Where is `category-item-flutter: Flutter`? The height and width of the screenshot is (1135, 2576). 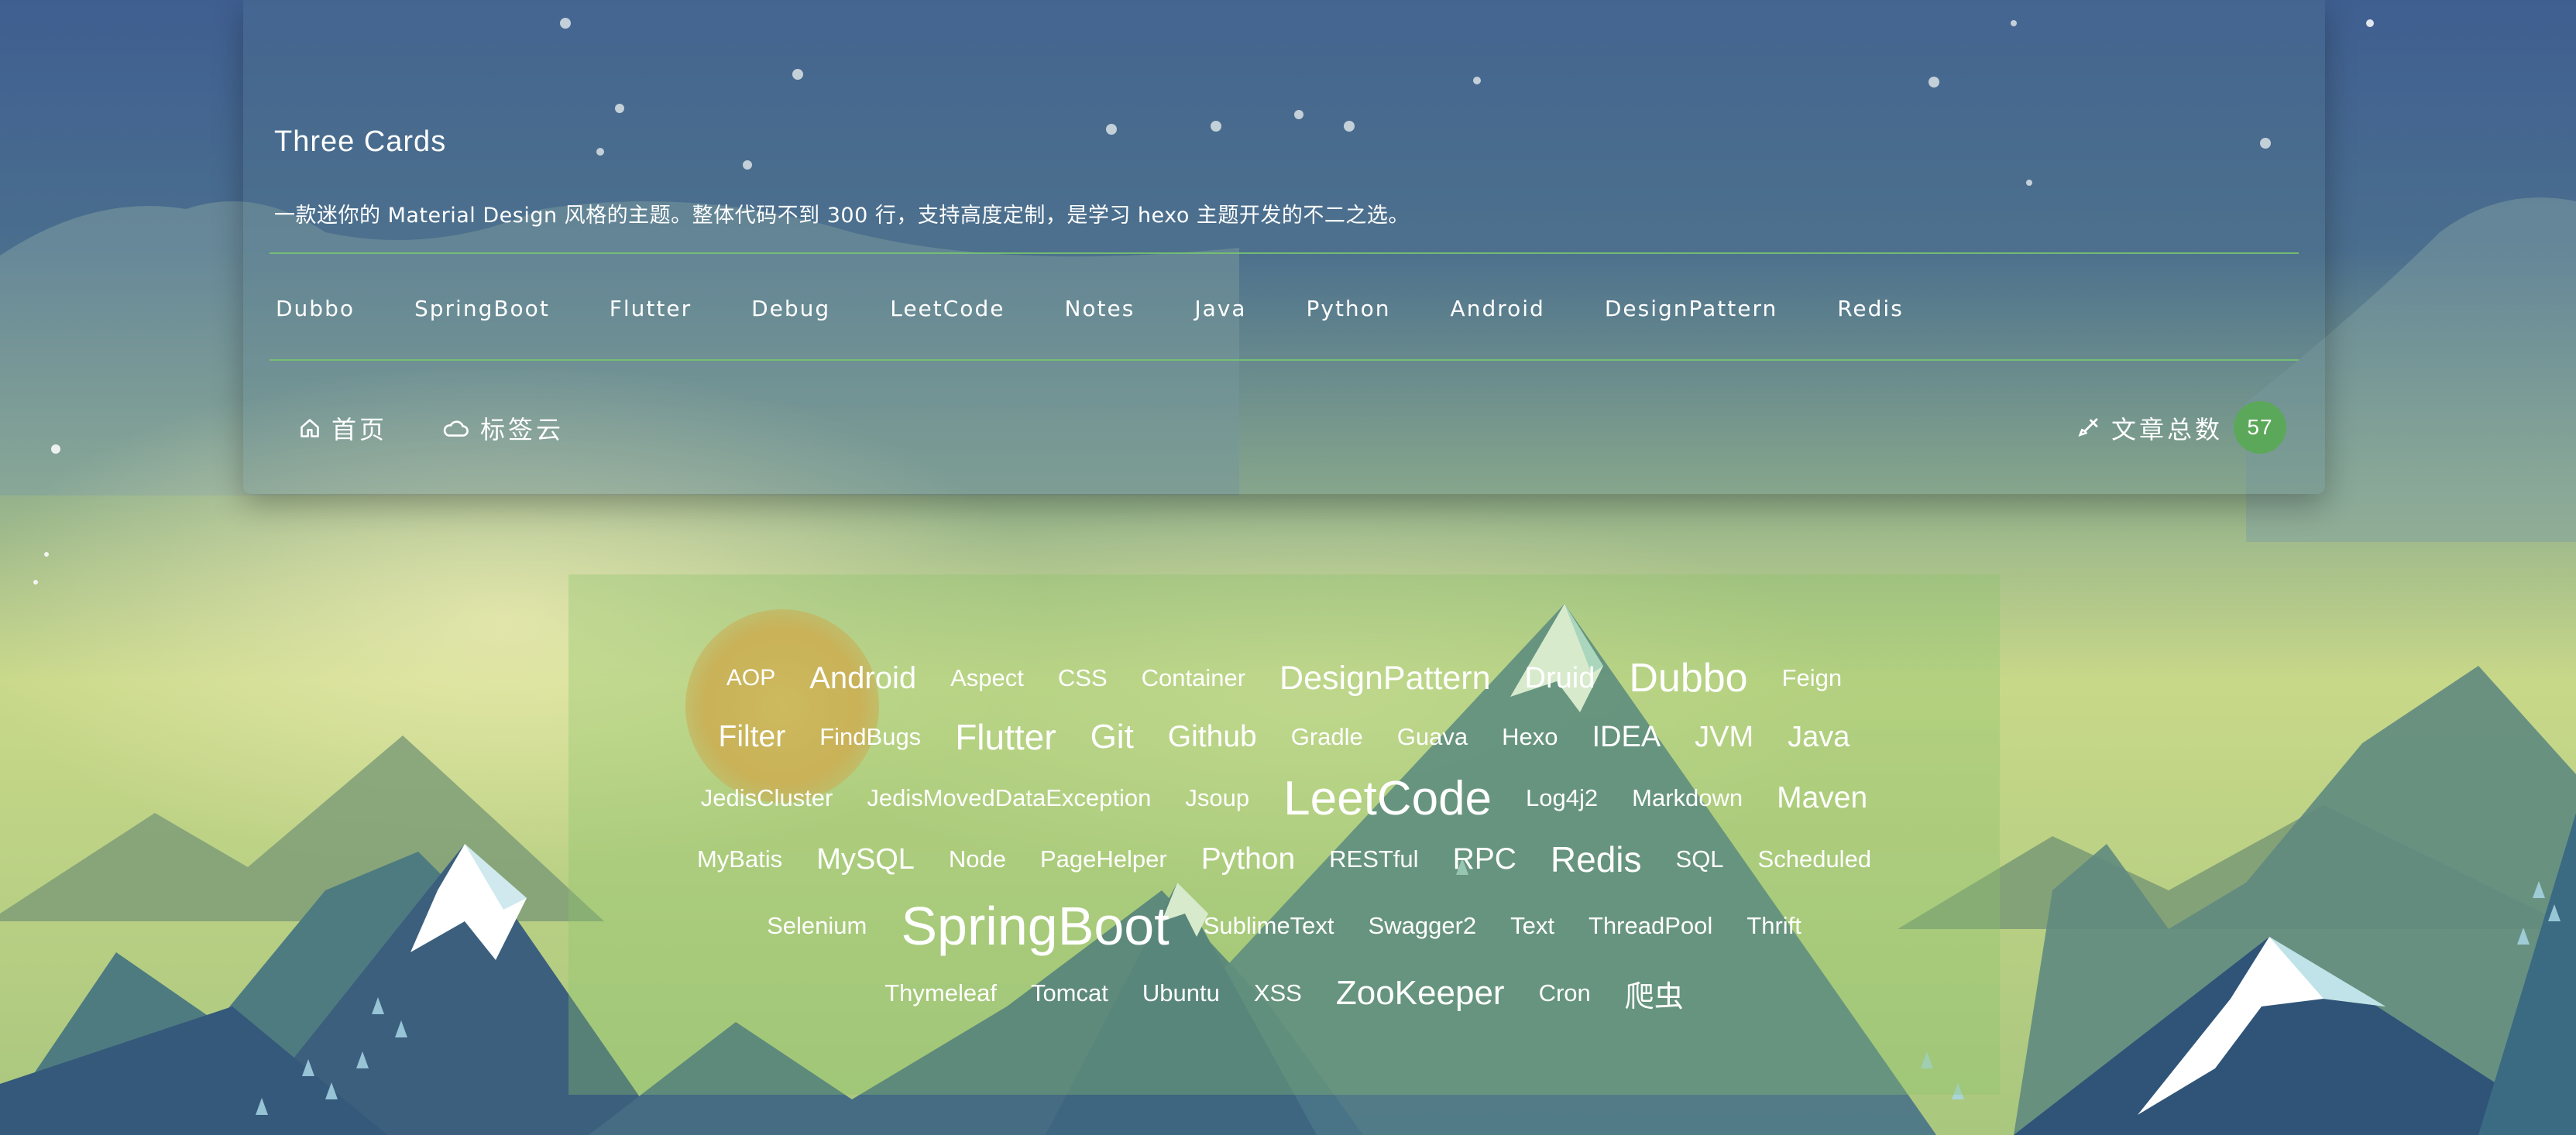 category-item-flutter: Flutter is located at coordinates (651, 308).